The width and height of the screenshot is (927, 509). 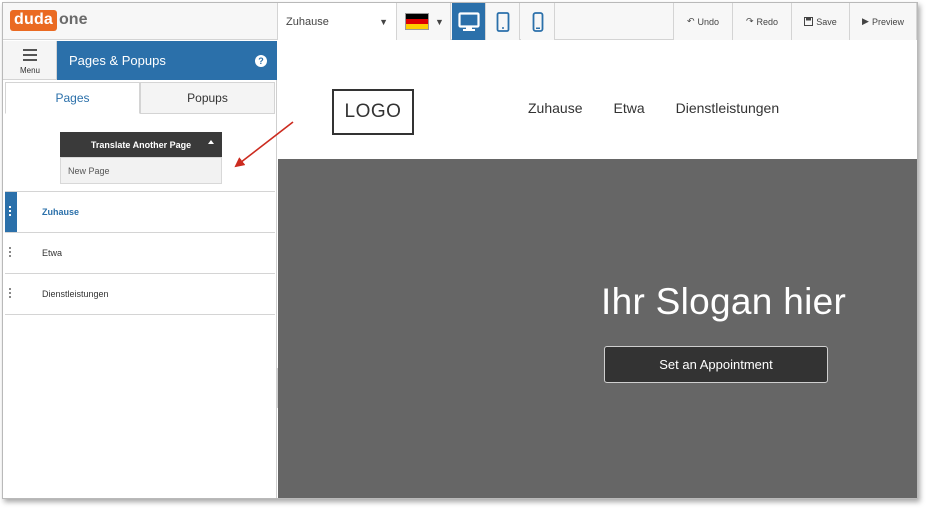 I want to click on desktop-view-button, so click(x=469, y=21).